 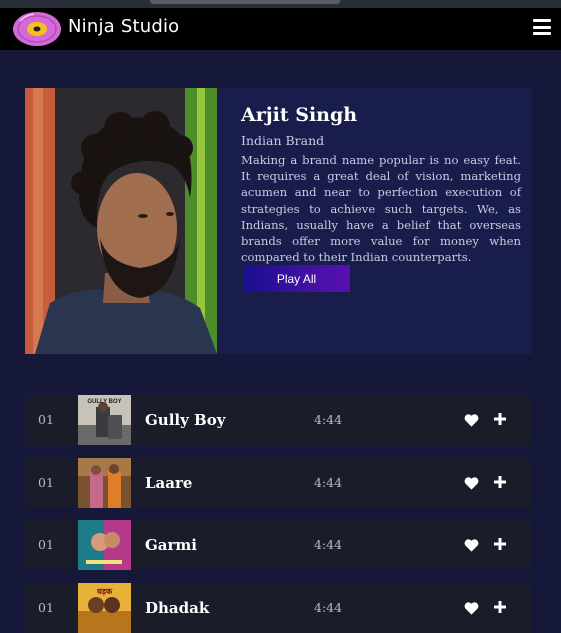 I want to click on play-all-button: Play All, so click(x=296, y=278).